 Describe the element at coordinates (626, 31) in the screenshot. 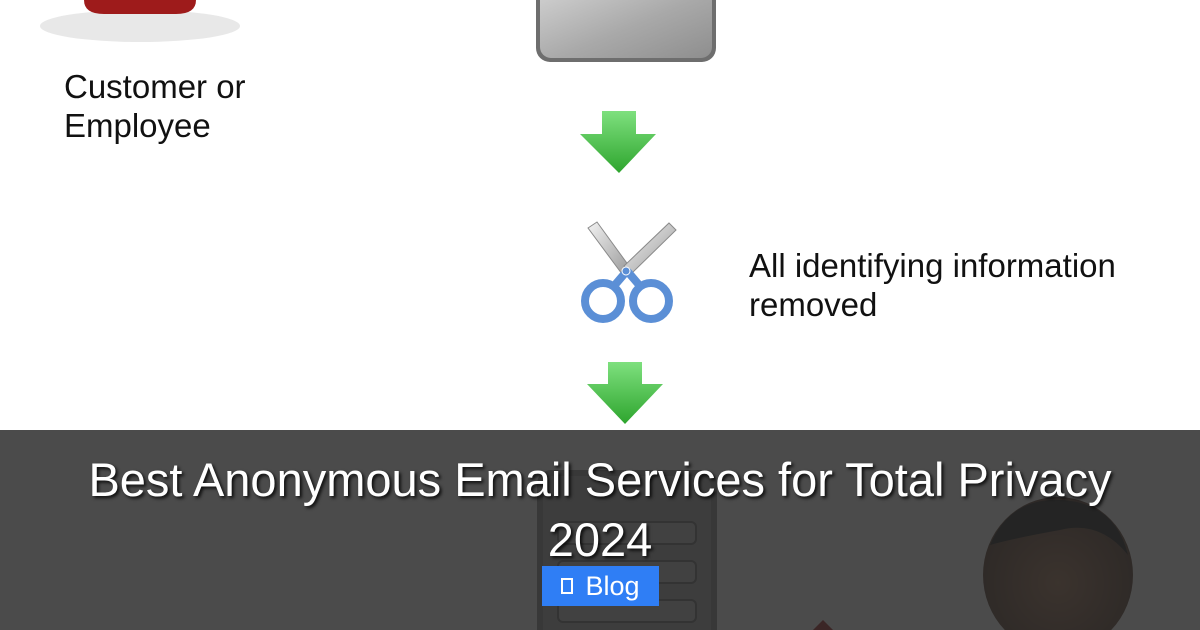

I see `document-box-icon` at that location.